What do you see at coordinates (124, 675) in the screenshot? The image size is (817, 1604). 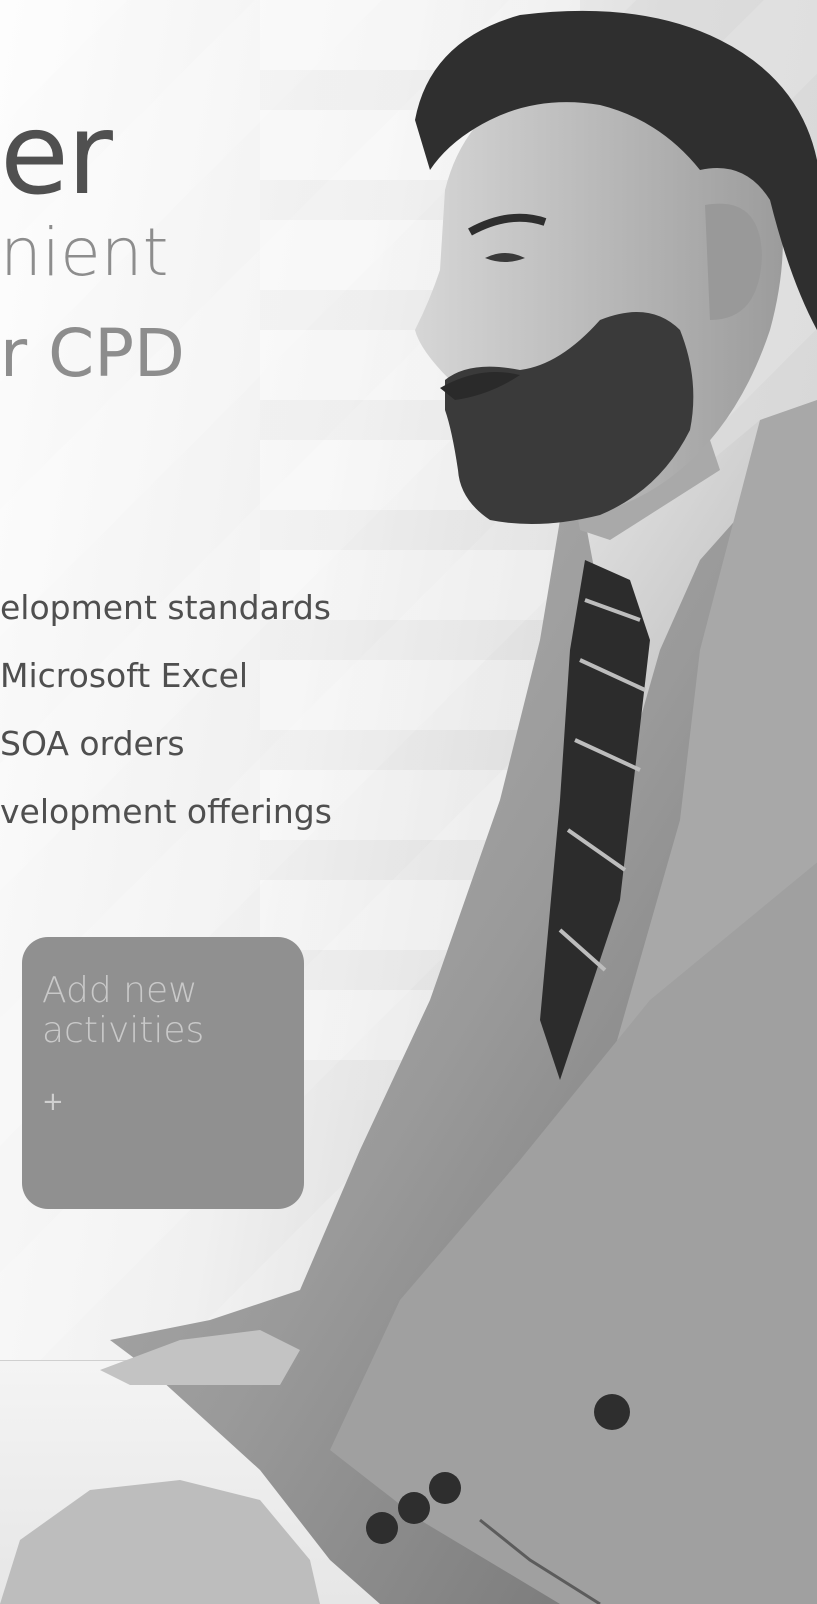 I see `feature-item: Microsoft Excel` at bounding box center [124, 675].